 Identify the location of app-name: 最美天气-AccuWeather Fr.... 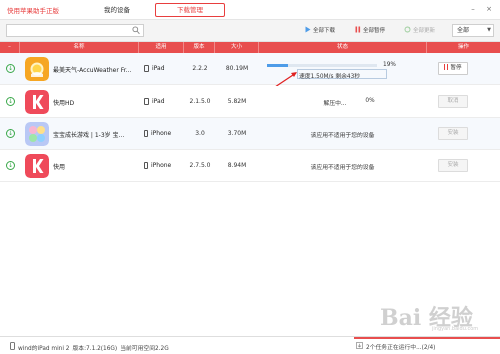
(92, 70).